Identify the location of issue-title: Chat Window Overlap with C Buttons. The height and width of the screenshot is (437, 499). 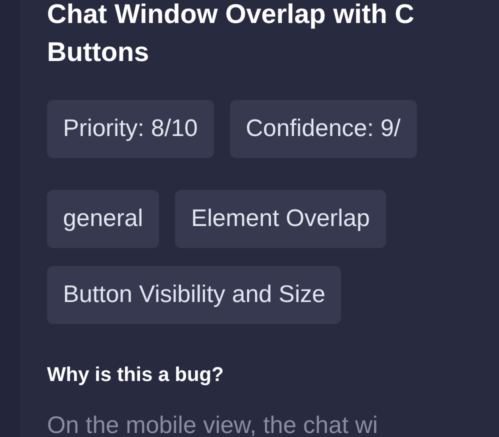
(231, 34).